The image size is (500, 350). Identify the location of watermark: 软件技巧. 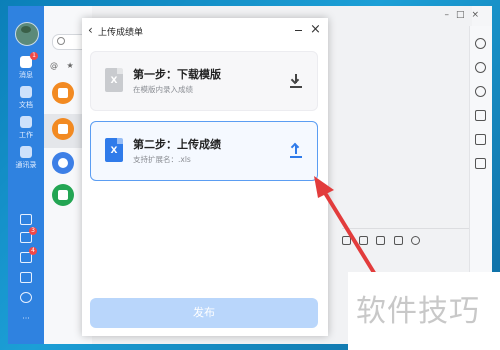
(424, 311).